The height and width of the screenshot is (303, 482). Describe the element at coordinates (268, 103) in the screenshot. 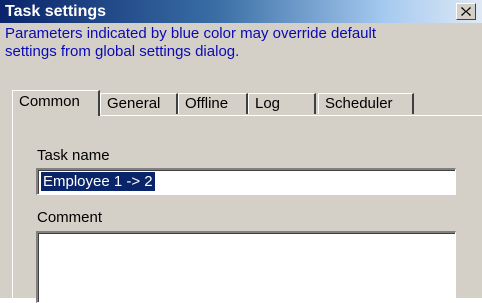

I see `tab-log-label: Log` at that location.